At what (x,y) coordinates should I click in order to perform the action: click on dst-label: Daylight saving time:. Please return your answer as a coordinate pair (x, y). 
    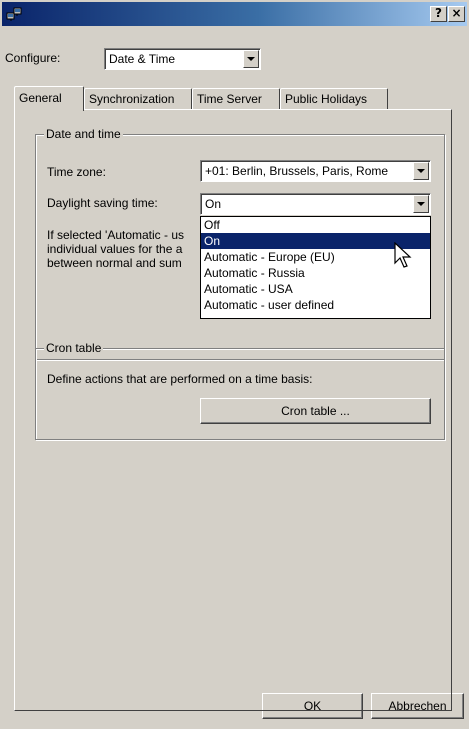
    Looking at the image, I should click on (102, 203).